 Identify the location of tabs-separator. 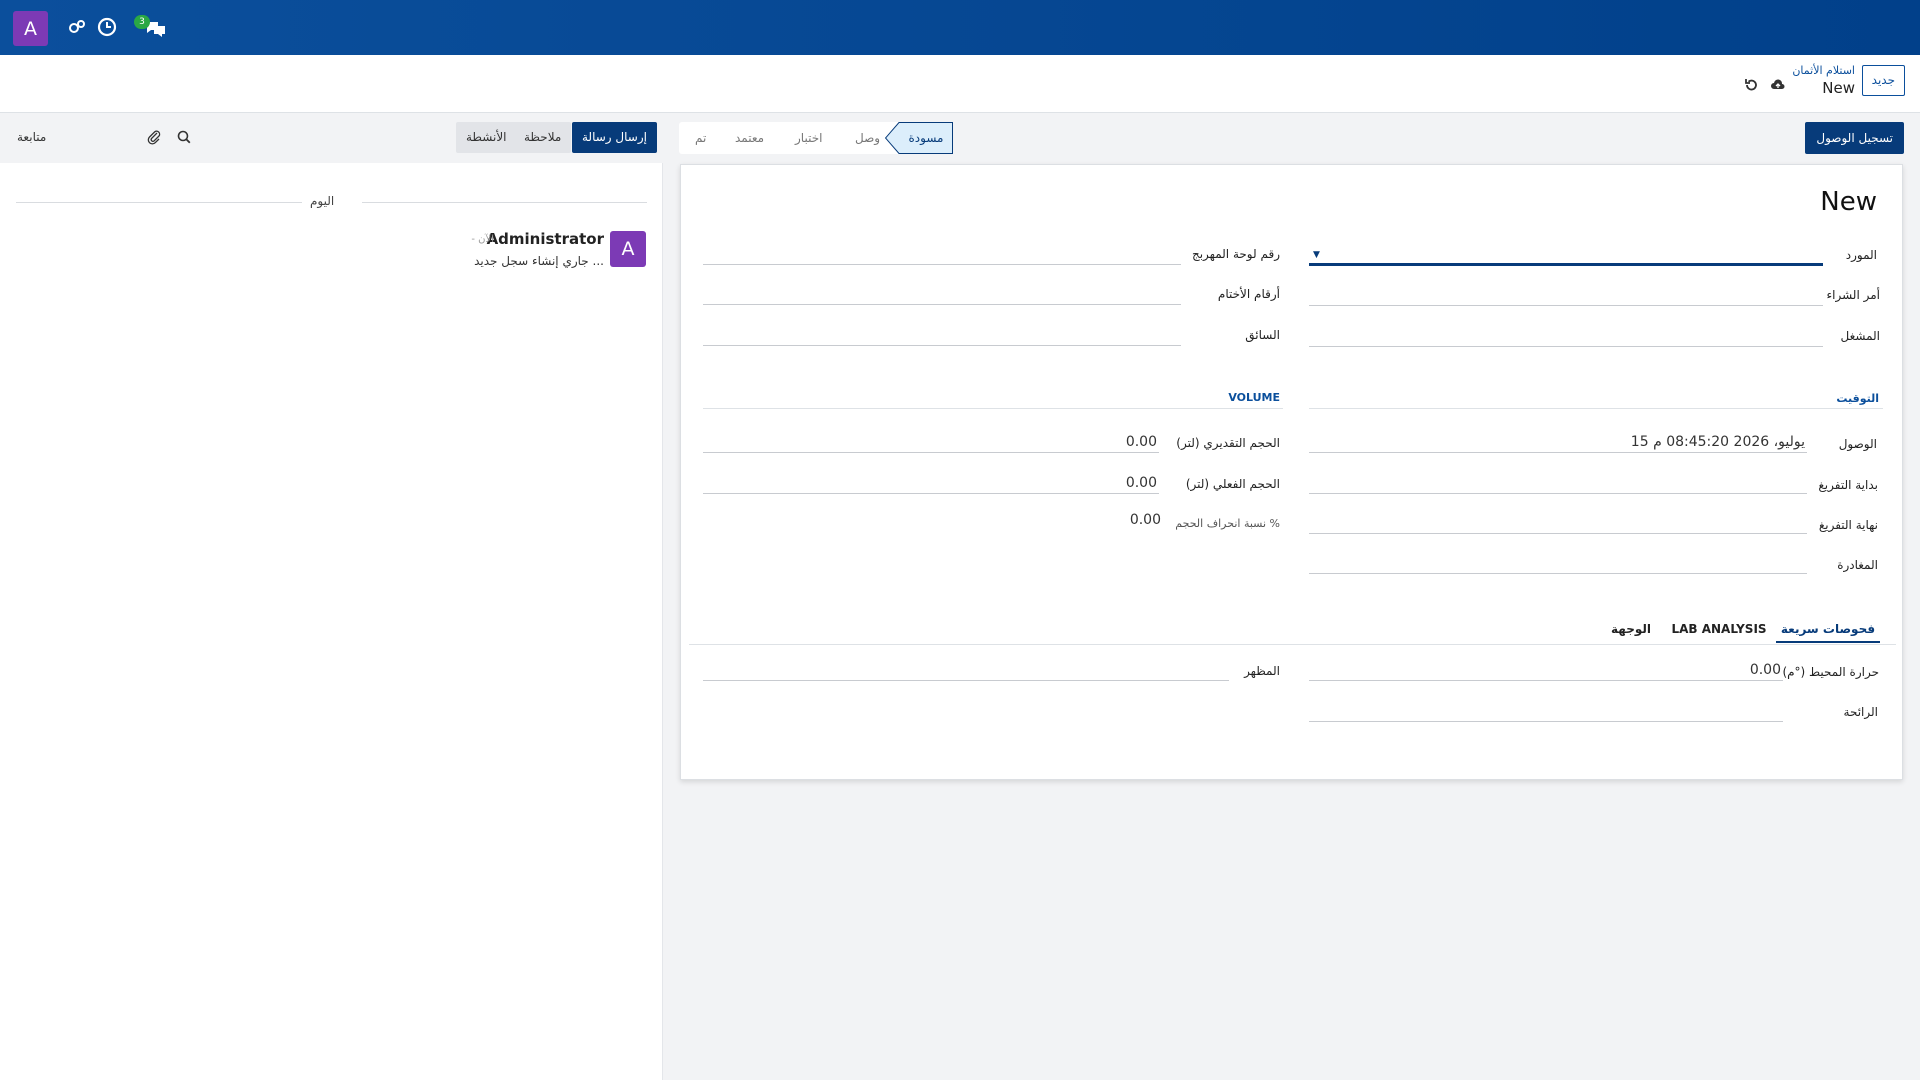
(1292, 644).